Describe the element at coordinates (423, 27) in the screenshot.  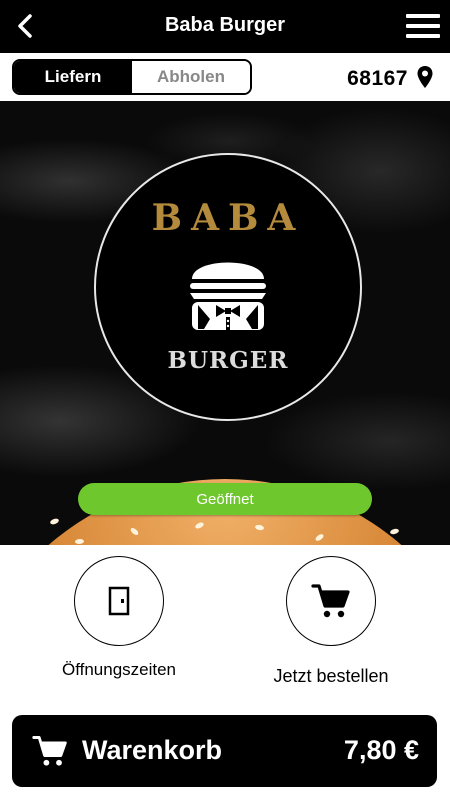
I see `menu-button` at that location.